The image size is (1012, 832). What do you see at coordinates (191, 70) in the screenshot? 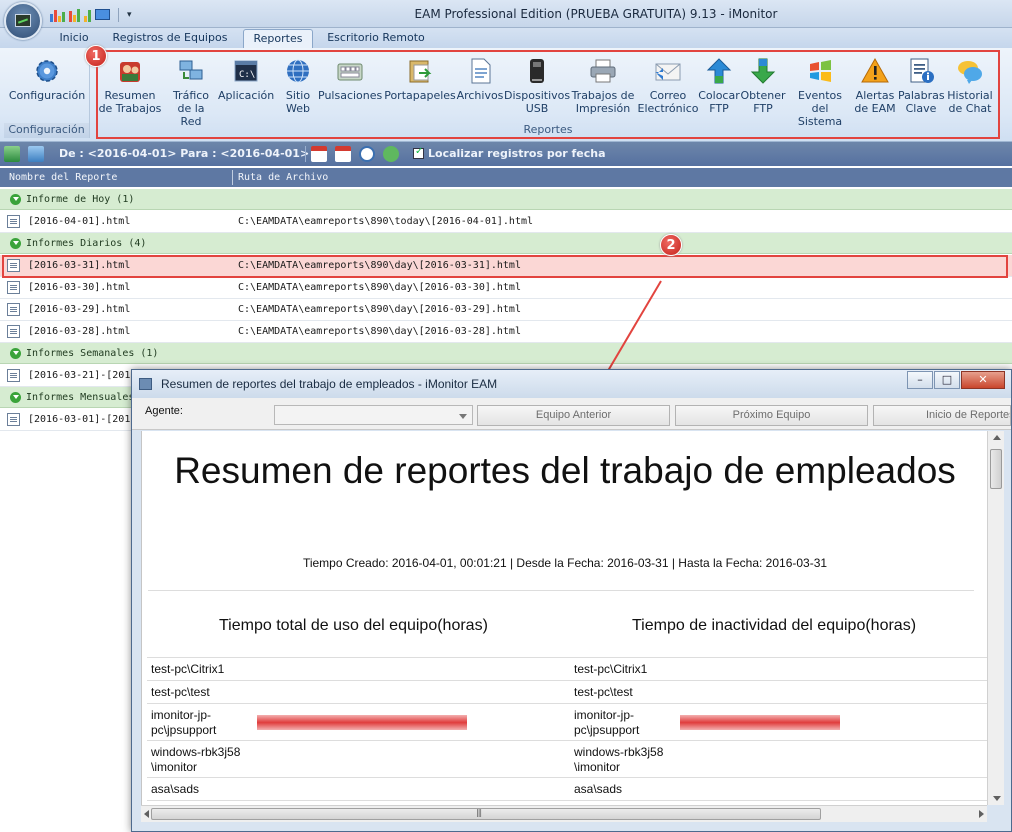
I see `network-traffic-icon` at bounding box center [191, 70].